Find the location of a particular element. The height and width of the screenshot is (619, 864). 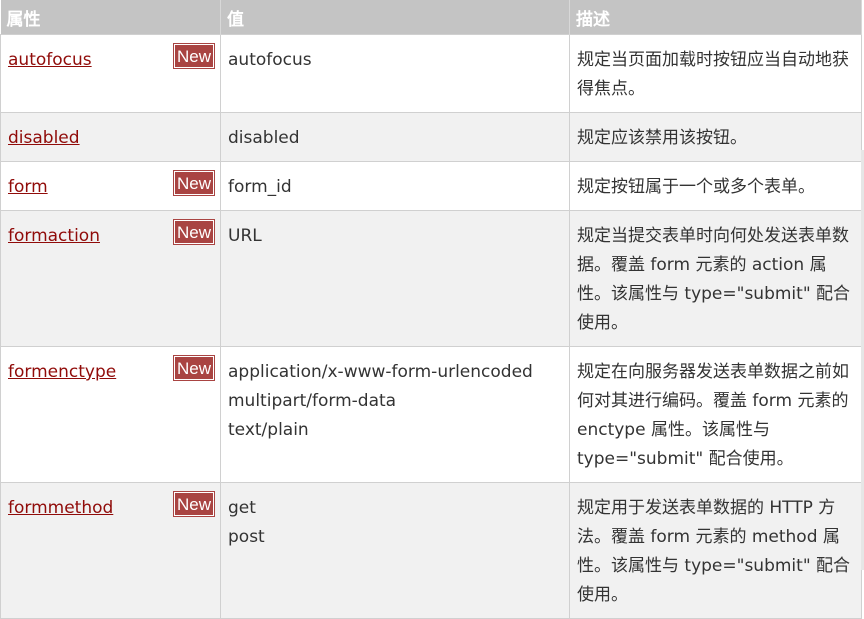

header-value: 值 is located at coordinates (395, 17).